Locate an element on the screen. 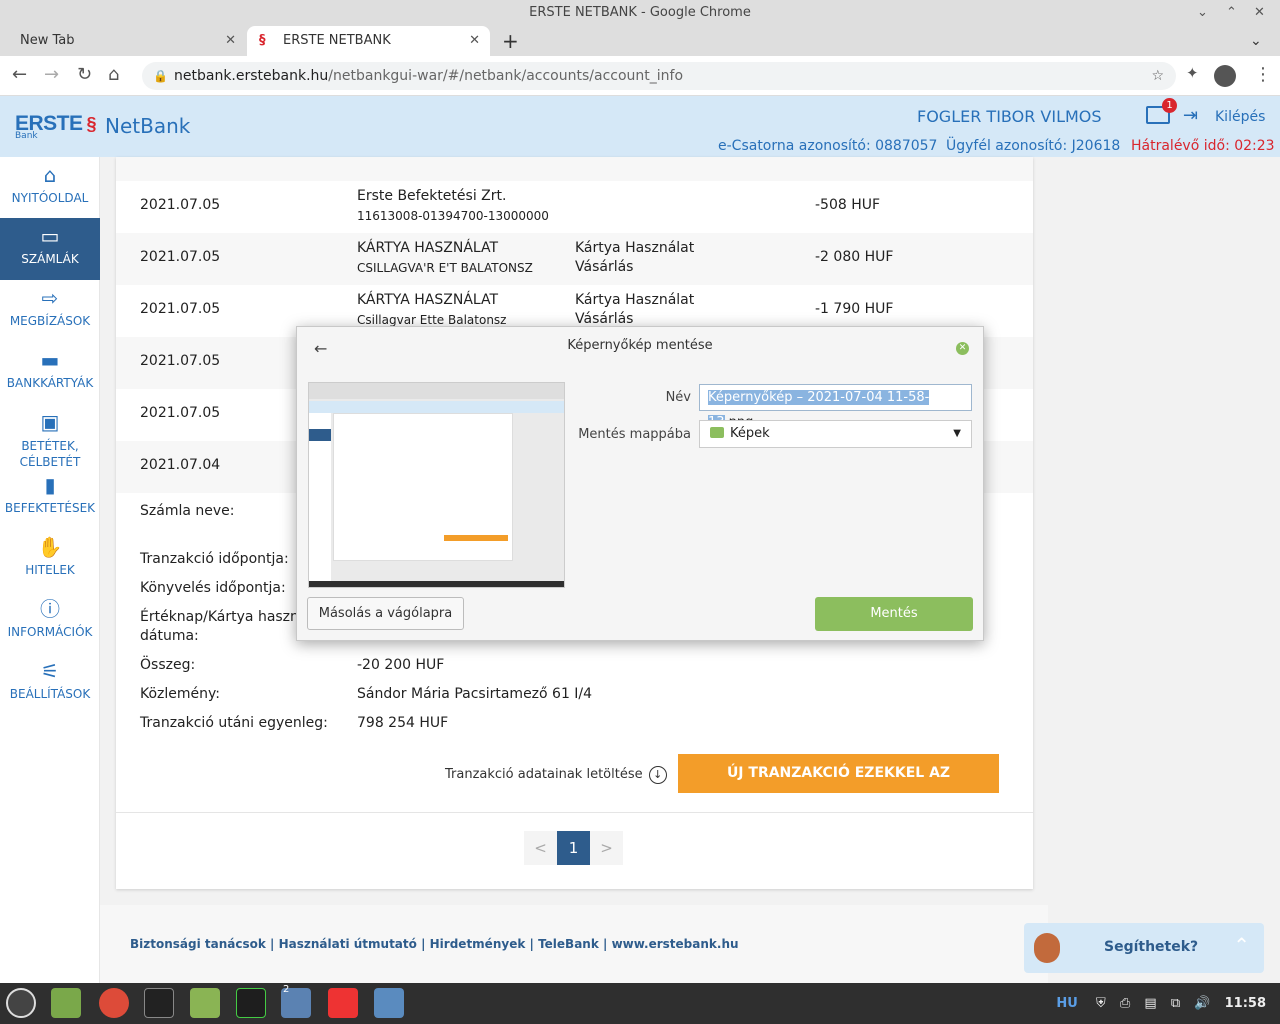  sidebar-item-info: ⓘ INFORMÁCIÓK is located at coordinates (50, 622).